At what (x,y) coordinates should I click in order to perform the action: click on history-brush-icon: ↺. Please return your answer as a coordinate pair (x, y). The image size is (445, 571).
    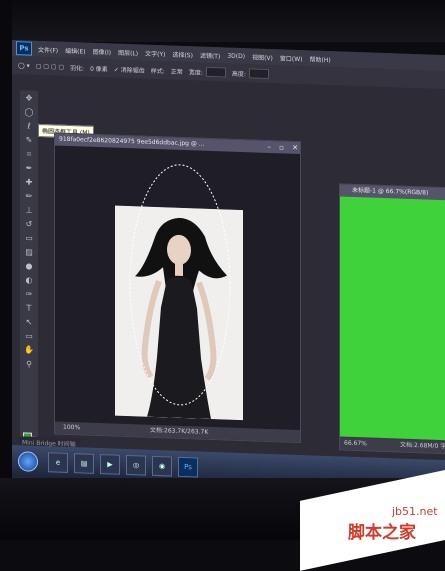
    Looking at the image, I should click on (29, 224).